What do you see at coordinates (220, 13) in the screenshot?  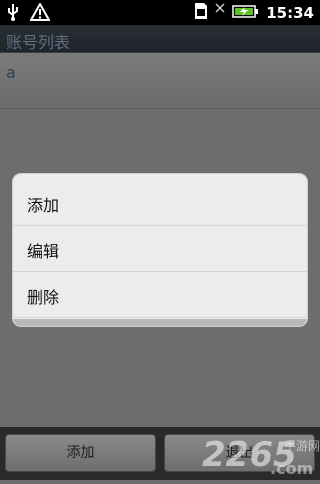 I see `signal-icon` at bounding box center [220, 13].